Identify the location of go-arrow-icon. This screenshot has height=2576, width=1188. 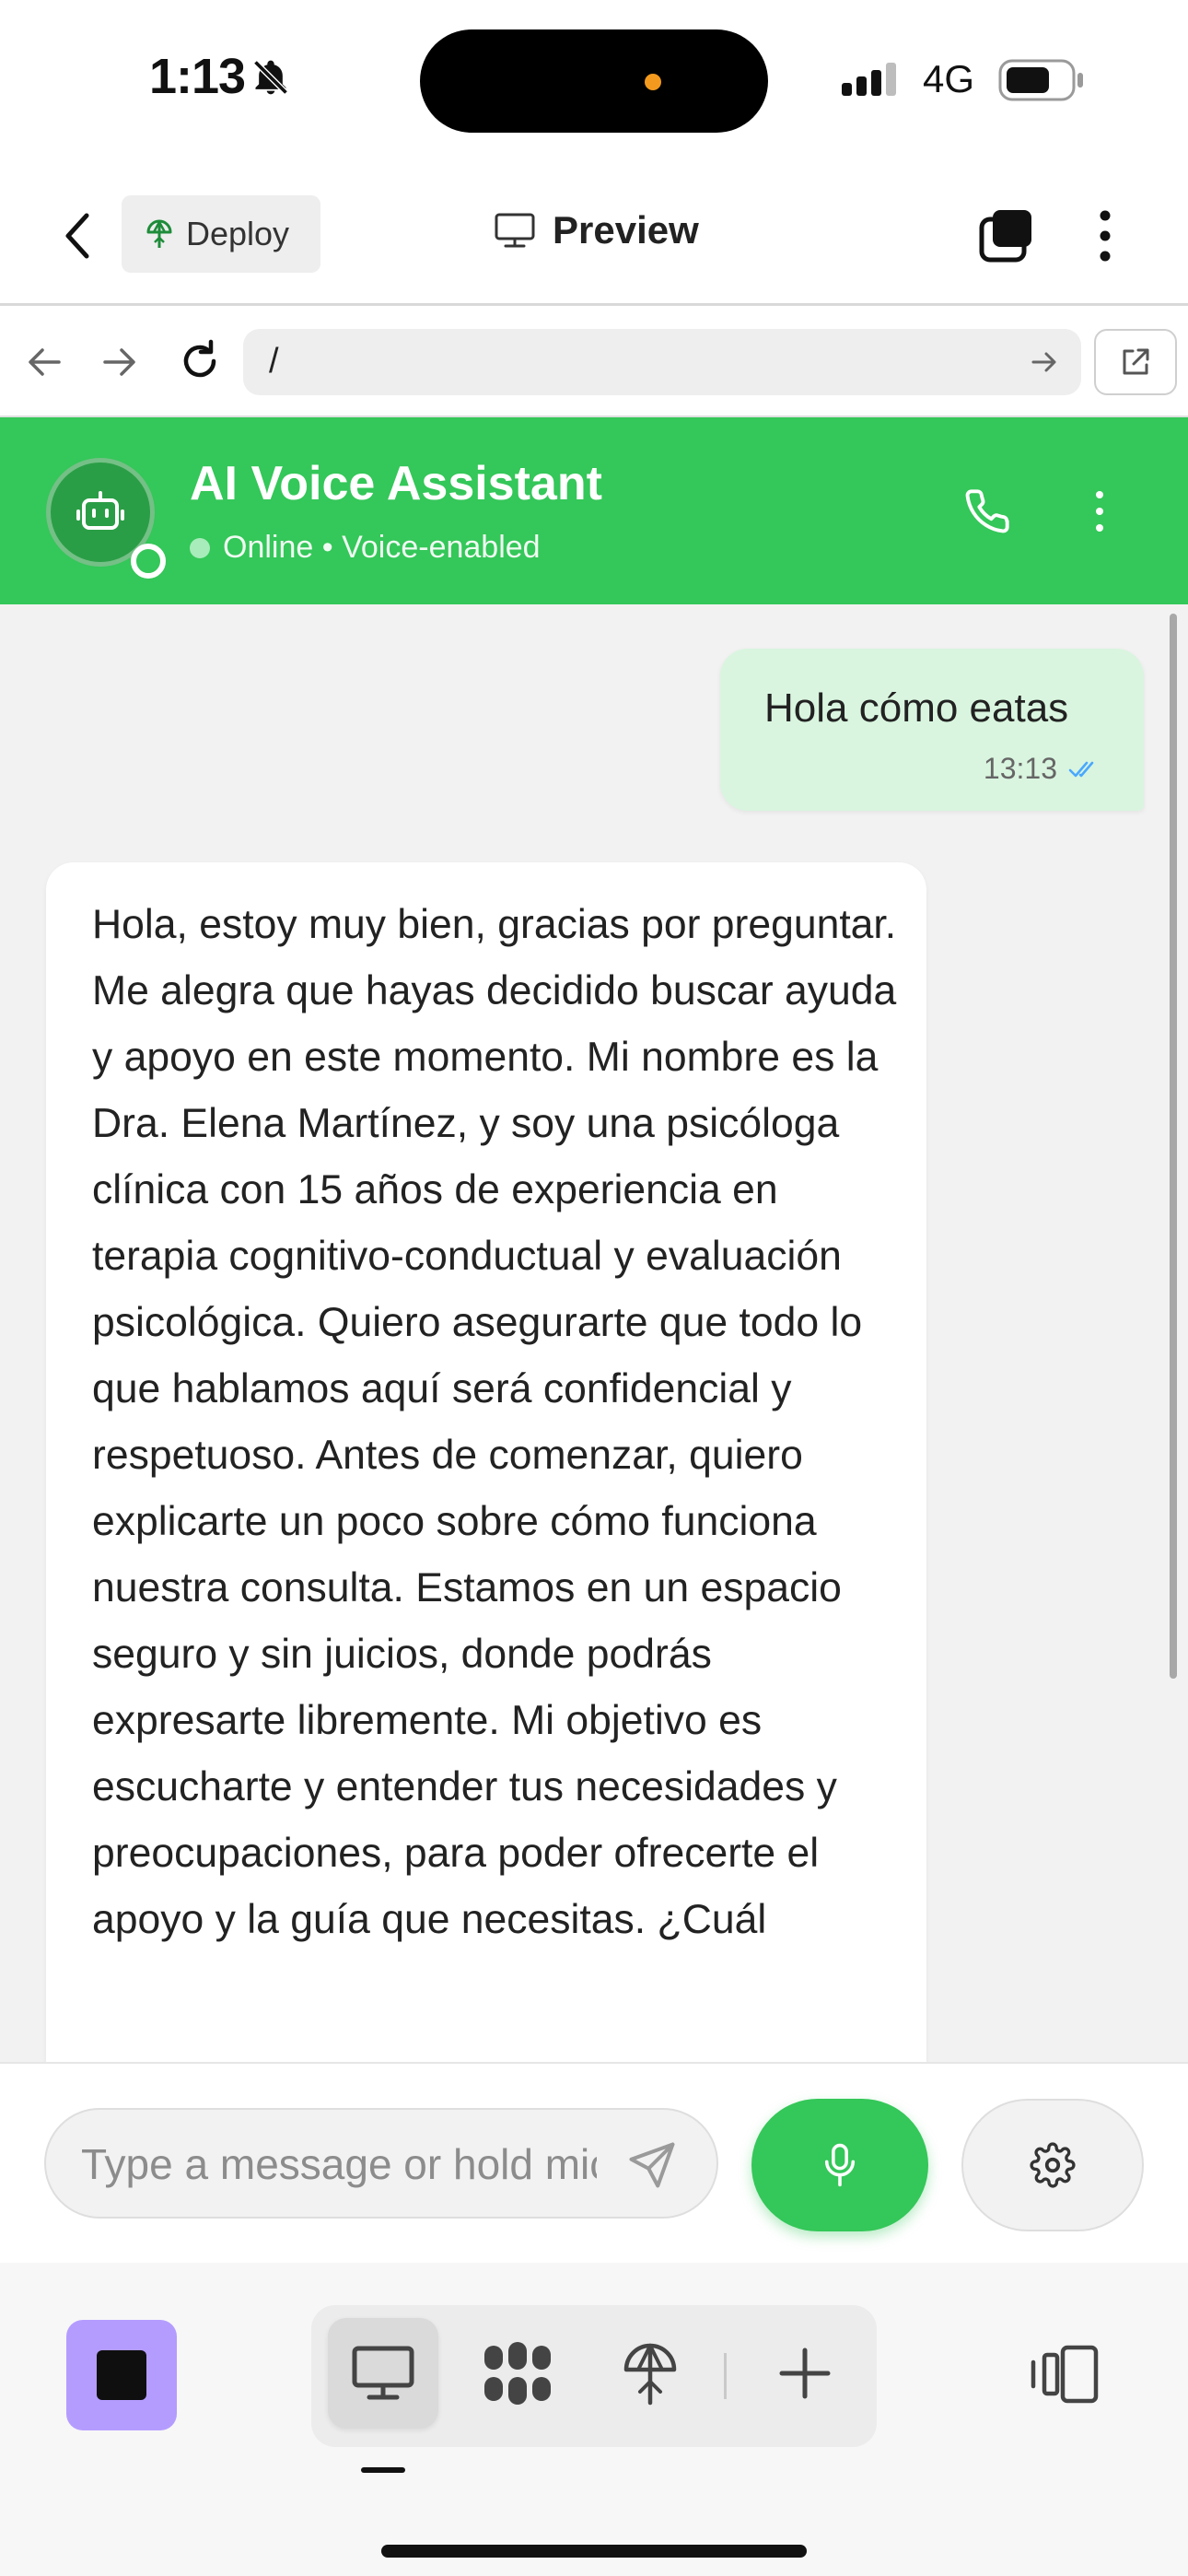
(1044, 362).